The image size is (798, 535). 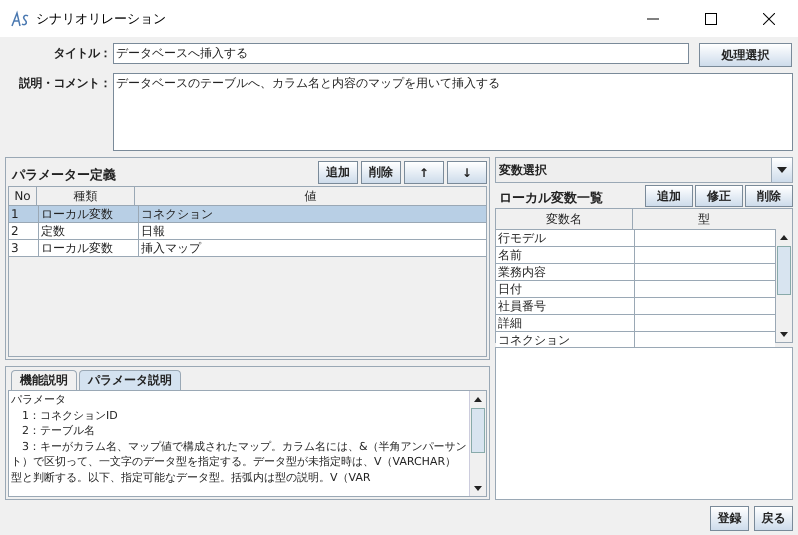 What do you see at coordinates (70, 415) in the screenshot?
I see `help-text-line: 1：コネクションID` at bounding box center [70, 415].